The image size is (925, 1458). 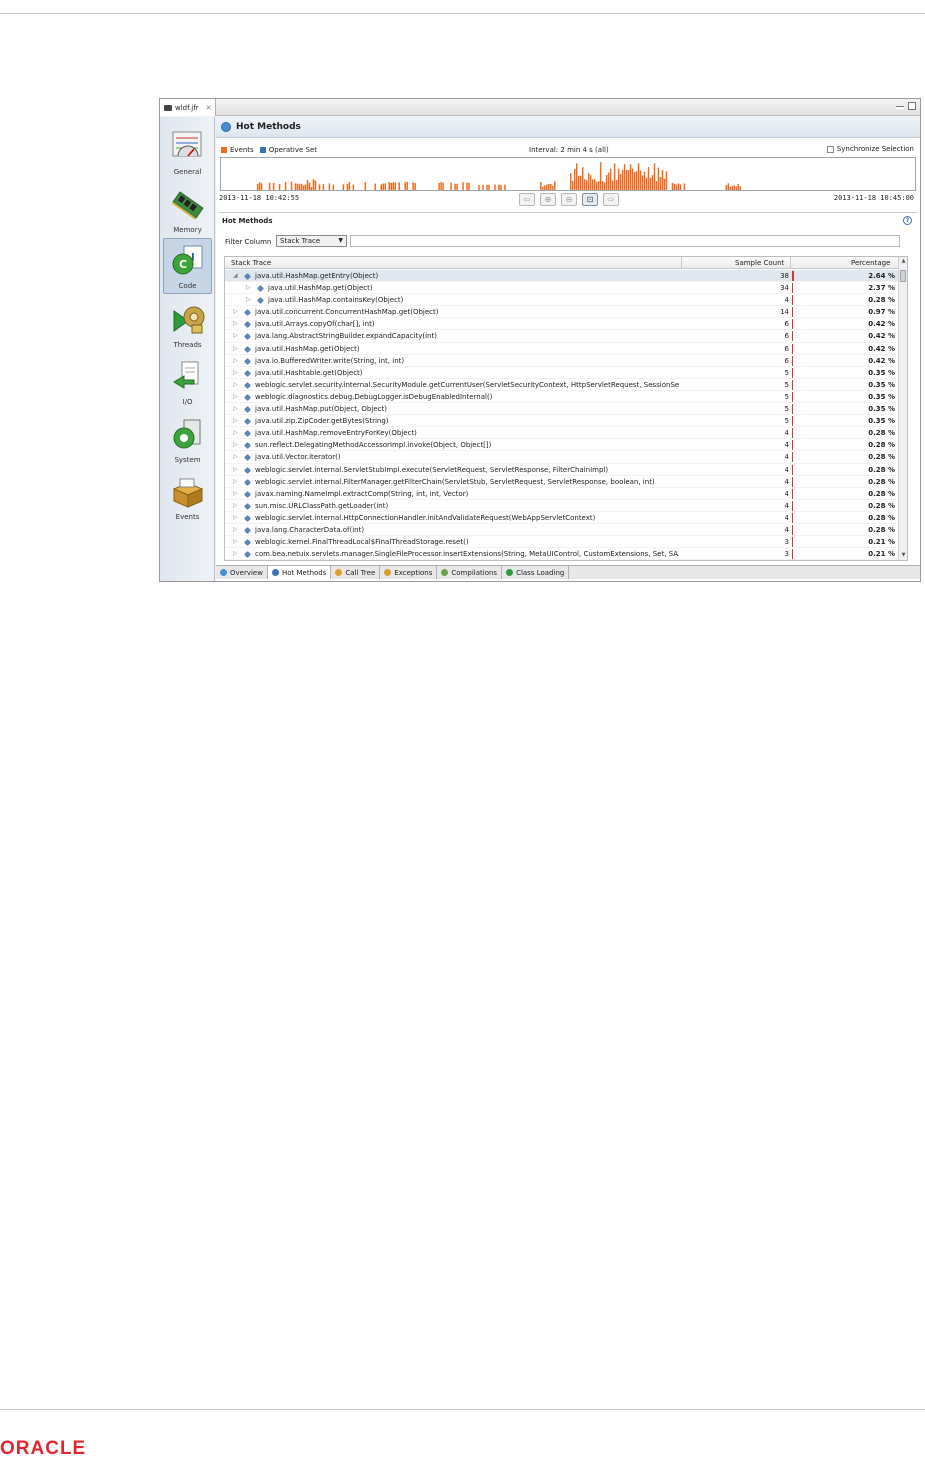 I want to click on pan-left-button: ⇦, so click(x=527, y=199).